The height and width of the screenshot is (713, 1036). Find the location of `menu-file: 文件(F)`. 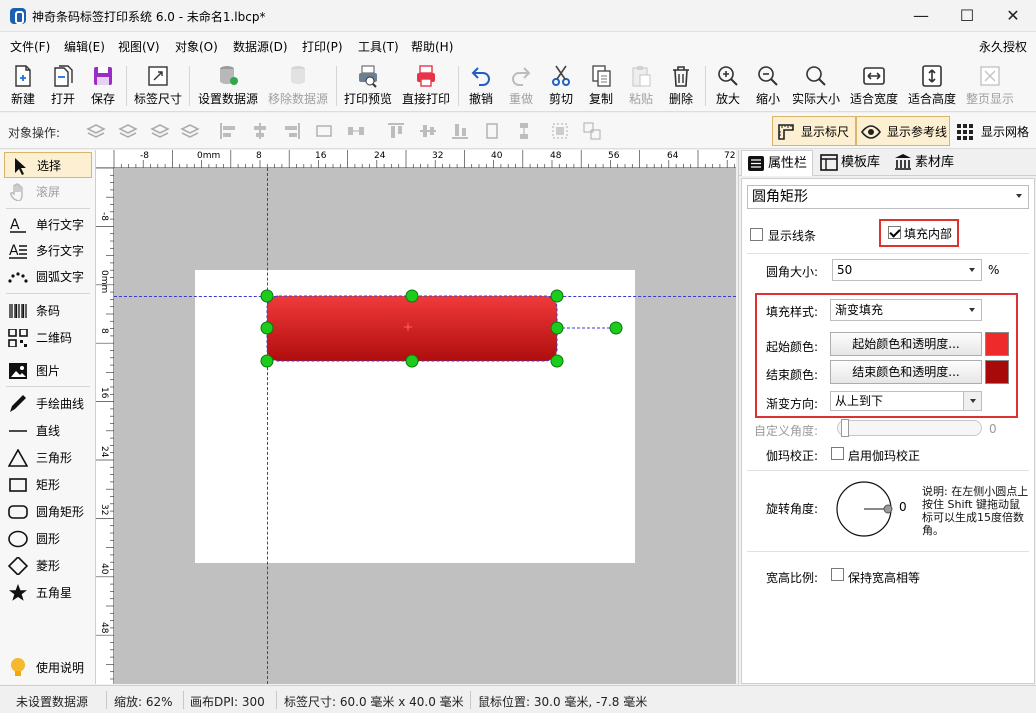

menu-file: 文件(F) is located at coordinates (30, 46).